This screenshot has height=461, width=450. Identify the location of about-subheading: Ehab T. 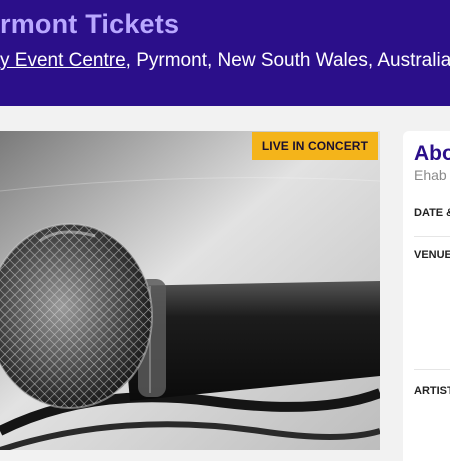
(432, 175).